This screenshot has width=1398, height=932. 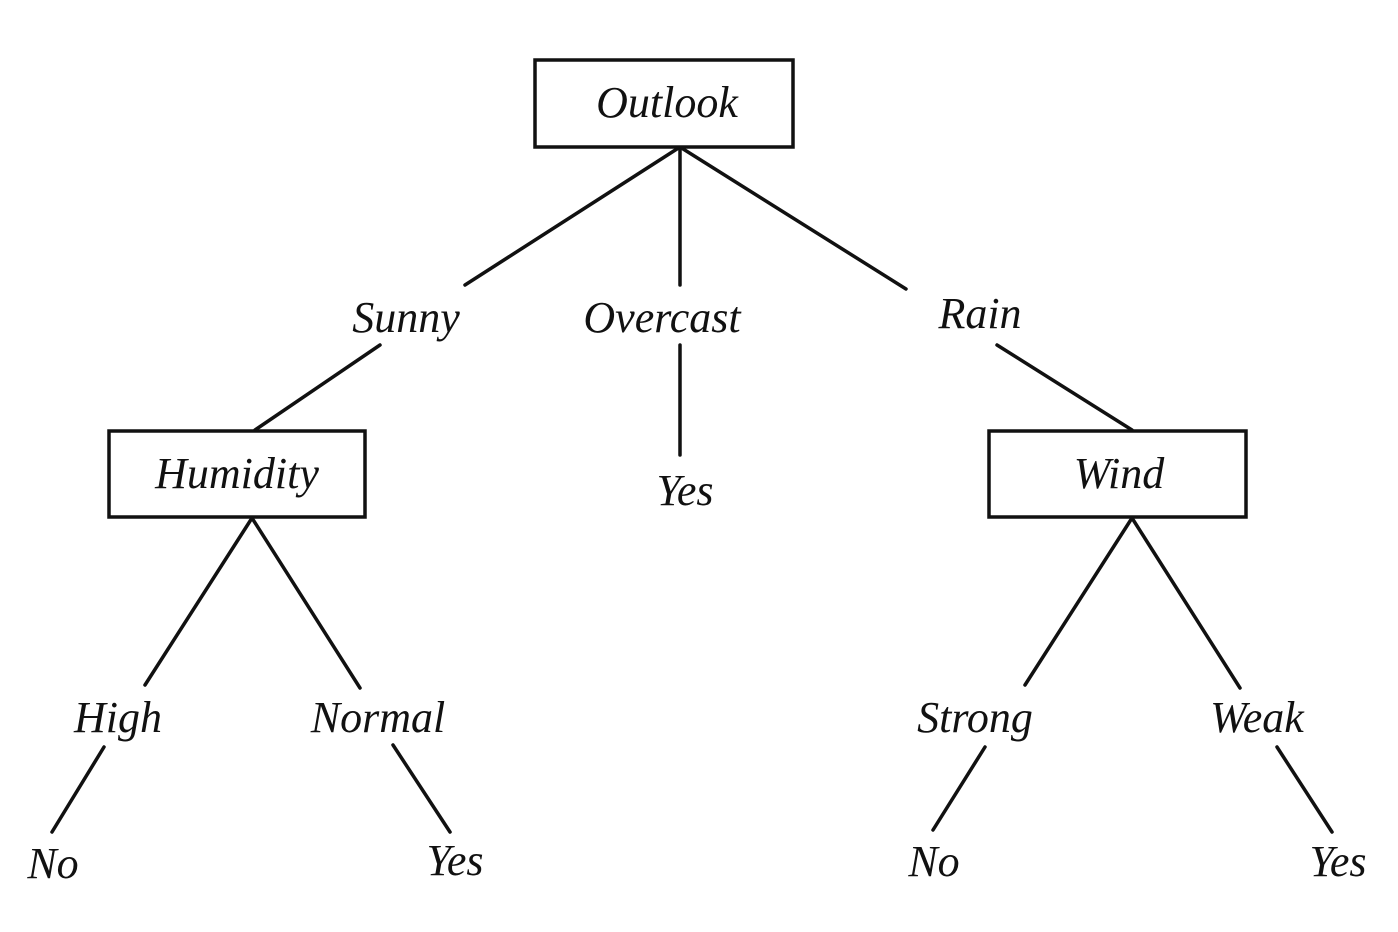 I want to click on edge-rain-wind, so click(x=1064, y=387).